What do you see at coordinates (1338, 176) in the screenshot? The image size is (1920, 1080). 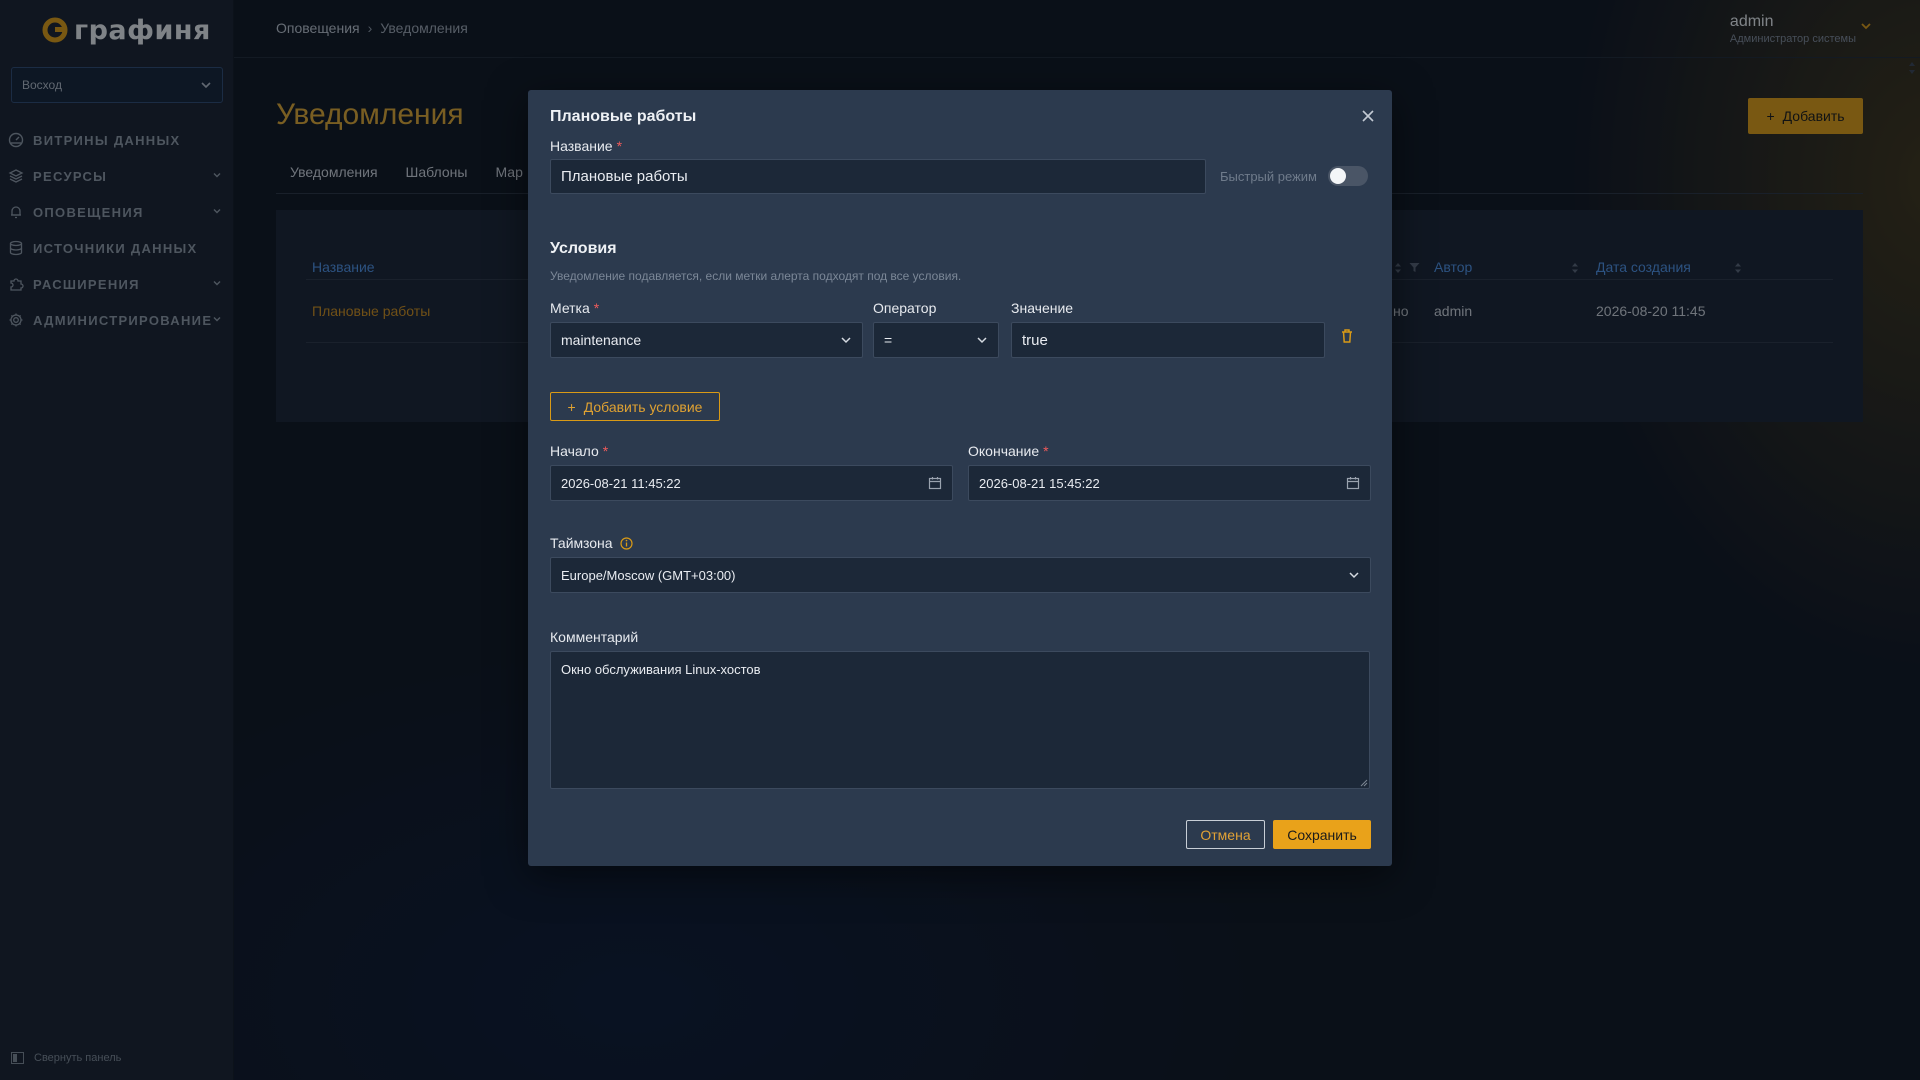 I see `toggle-knob` at bounding box center [1338, 176].